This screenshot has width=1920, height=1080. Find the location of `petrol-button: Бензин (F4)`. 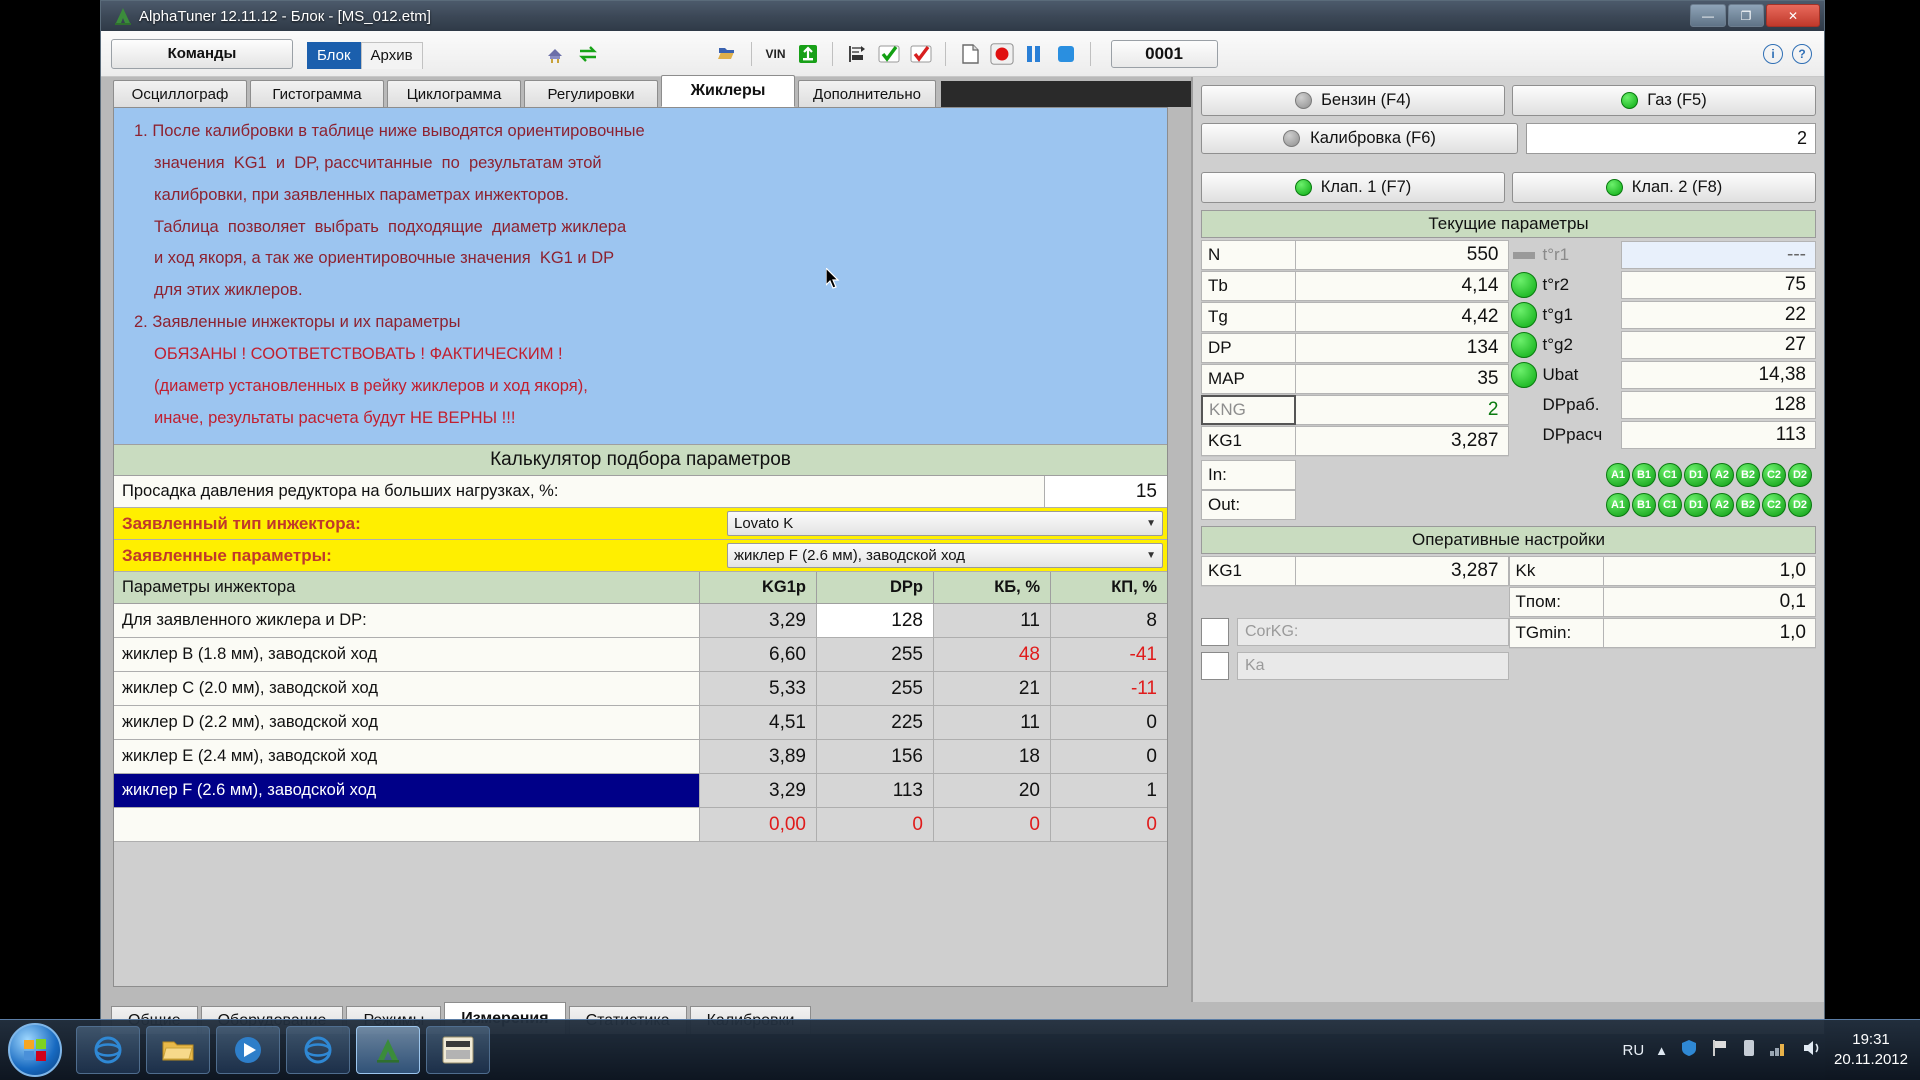

petrol-button: Бензин (F4) is located at coordinates (1353, 100).